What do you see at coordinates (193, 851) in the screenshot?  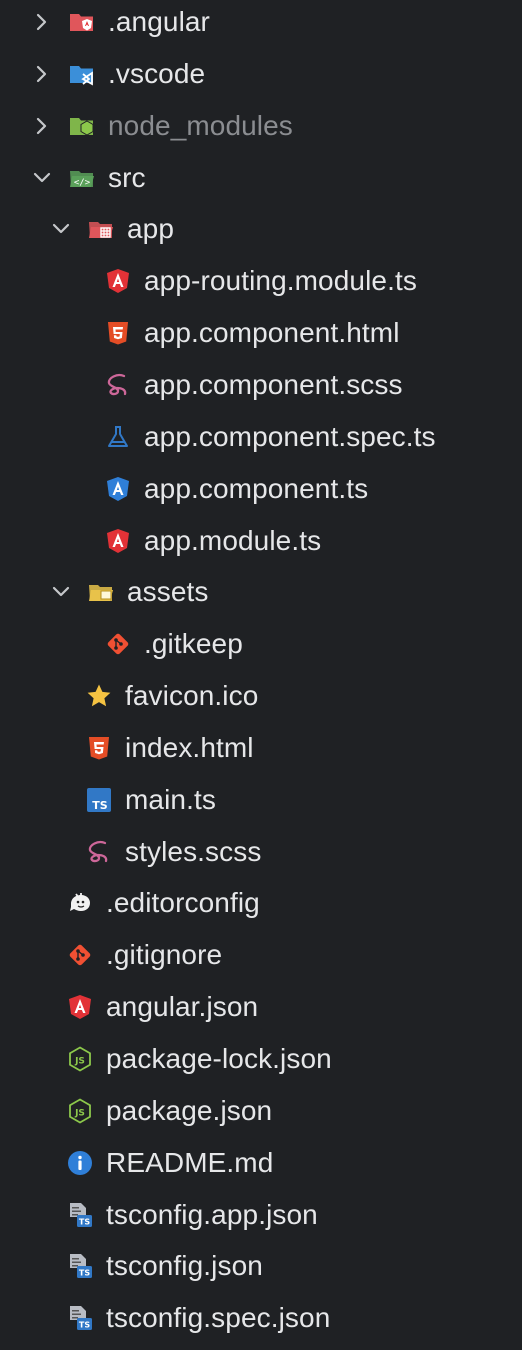 I see `tree-item-label: styles.scss` at bounding box center [193, 851].